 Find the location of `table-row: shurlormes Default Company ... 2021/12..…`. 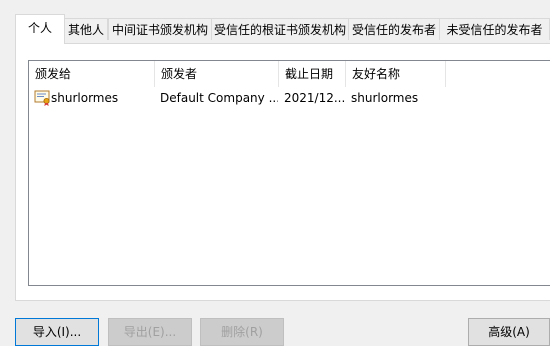

table-row: shurlormes Default Company ... 2021/12..… is located at coordinates (289, 98).